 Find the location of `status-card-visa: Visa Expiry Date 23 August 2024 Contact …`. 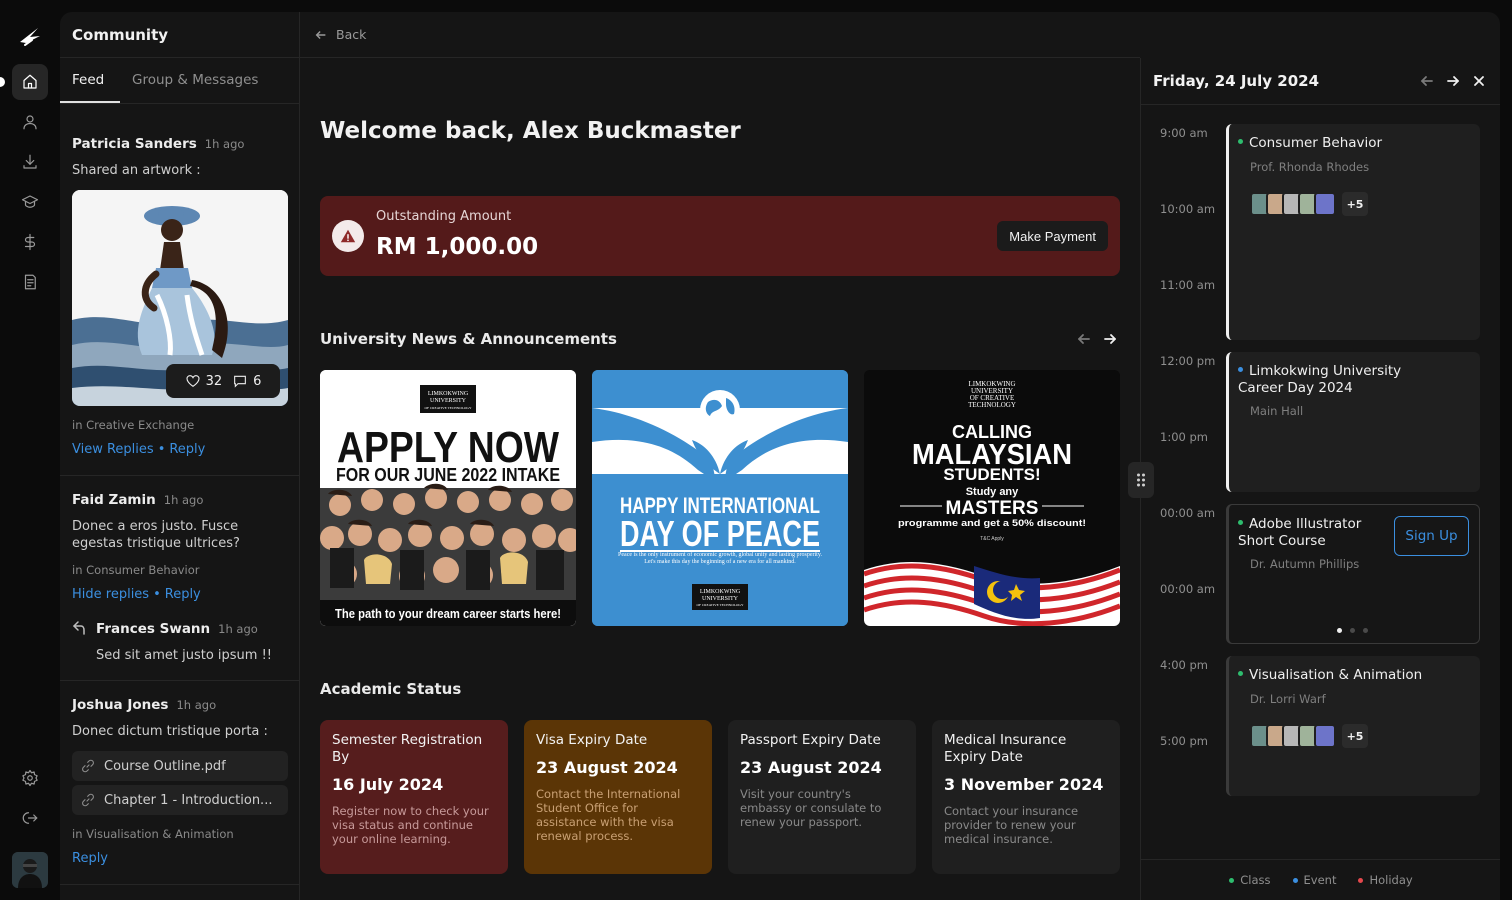

status-card-visa: Visa Expiry Date 23 August 2024 Contact … is located at coordinates (618, 797).